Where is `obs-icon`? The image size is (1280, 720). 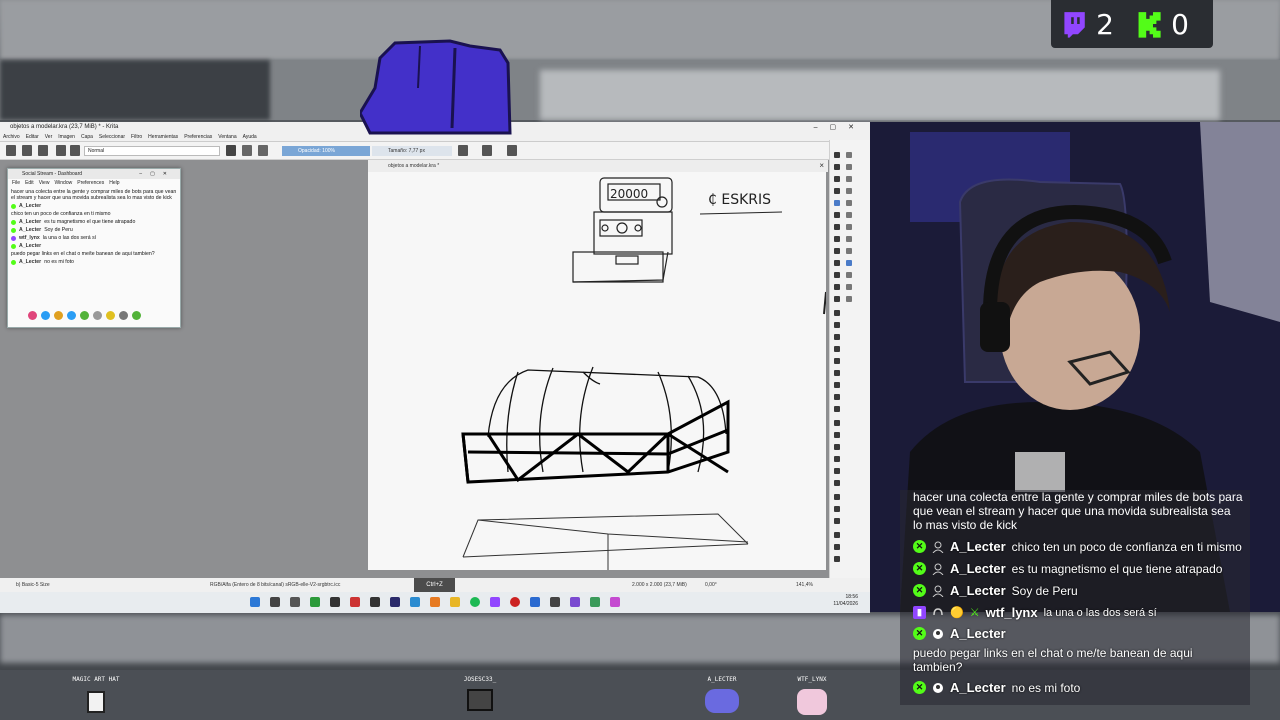 obs-icon is located at coordinates (515, 602).